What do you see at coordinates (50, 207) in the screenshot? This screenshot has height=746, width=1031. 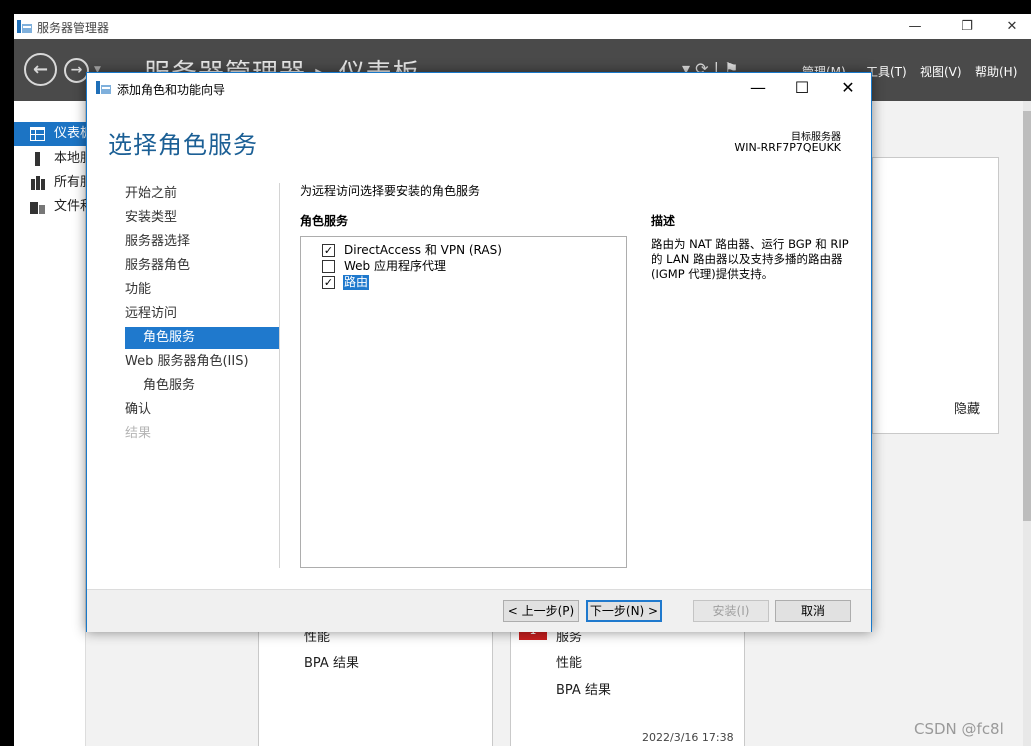 I see `sidebar-item-file-storage: 文件和存储服务` at bounding box center [50, 207].